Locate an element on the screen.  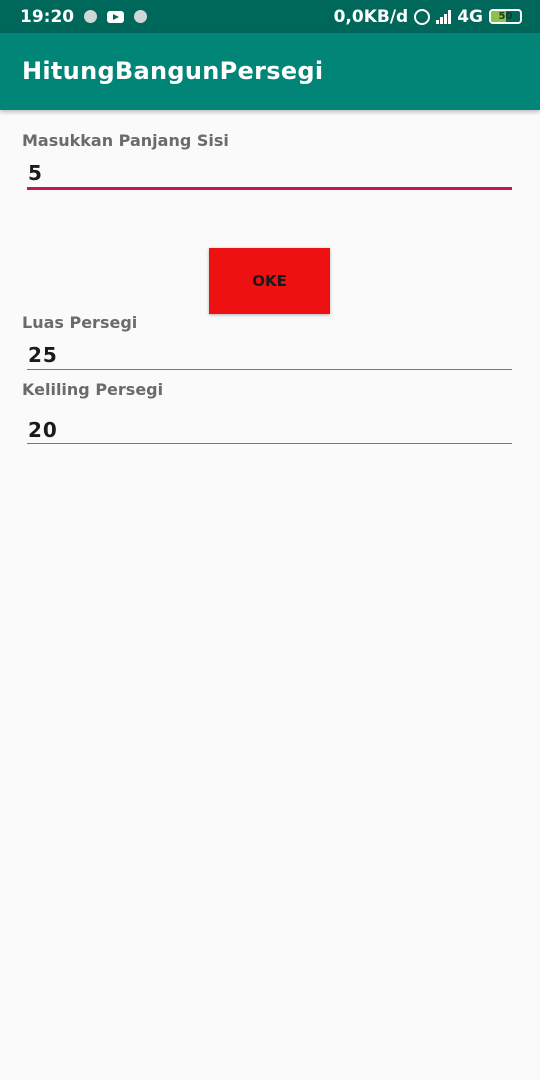
area-value-field: 25 is located at coordinates (269, 355).